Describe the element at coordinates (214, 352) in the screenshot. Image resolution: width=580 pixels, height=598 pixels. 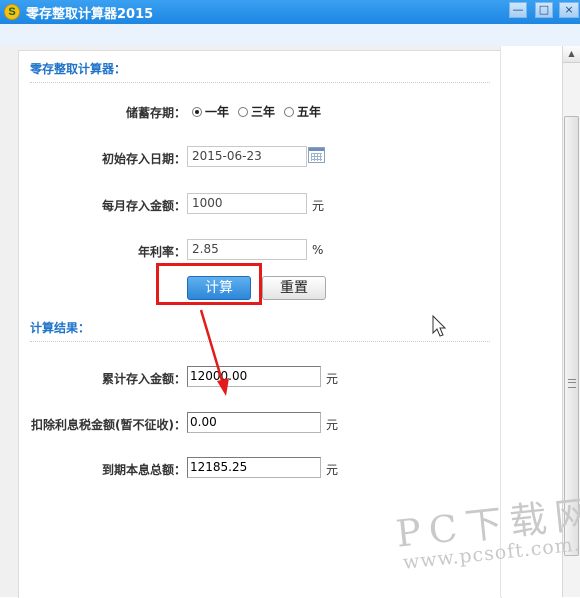
I see `annotation-arrow-icon` at that location.